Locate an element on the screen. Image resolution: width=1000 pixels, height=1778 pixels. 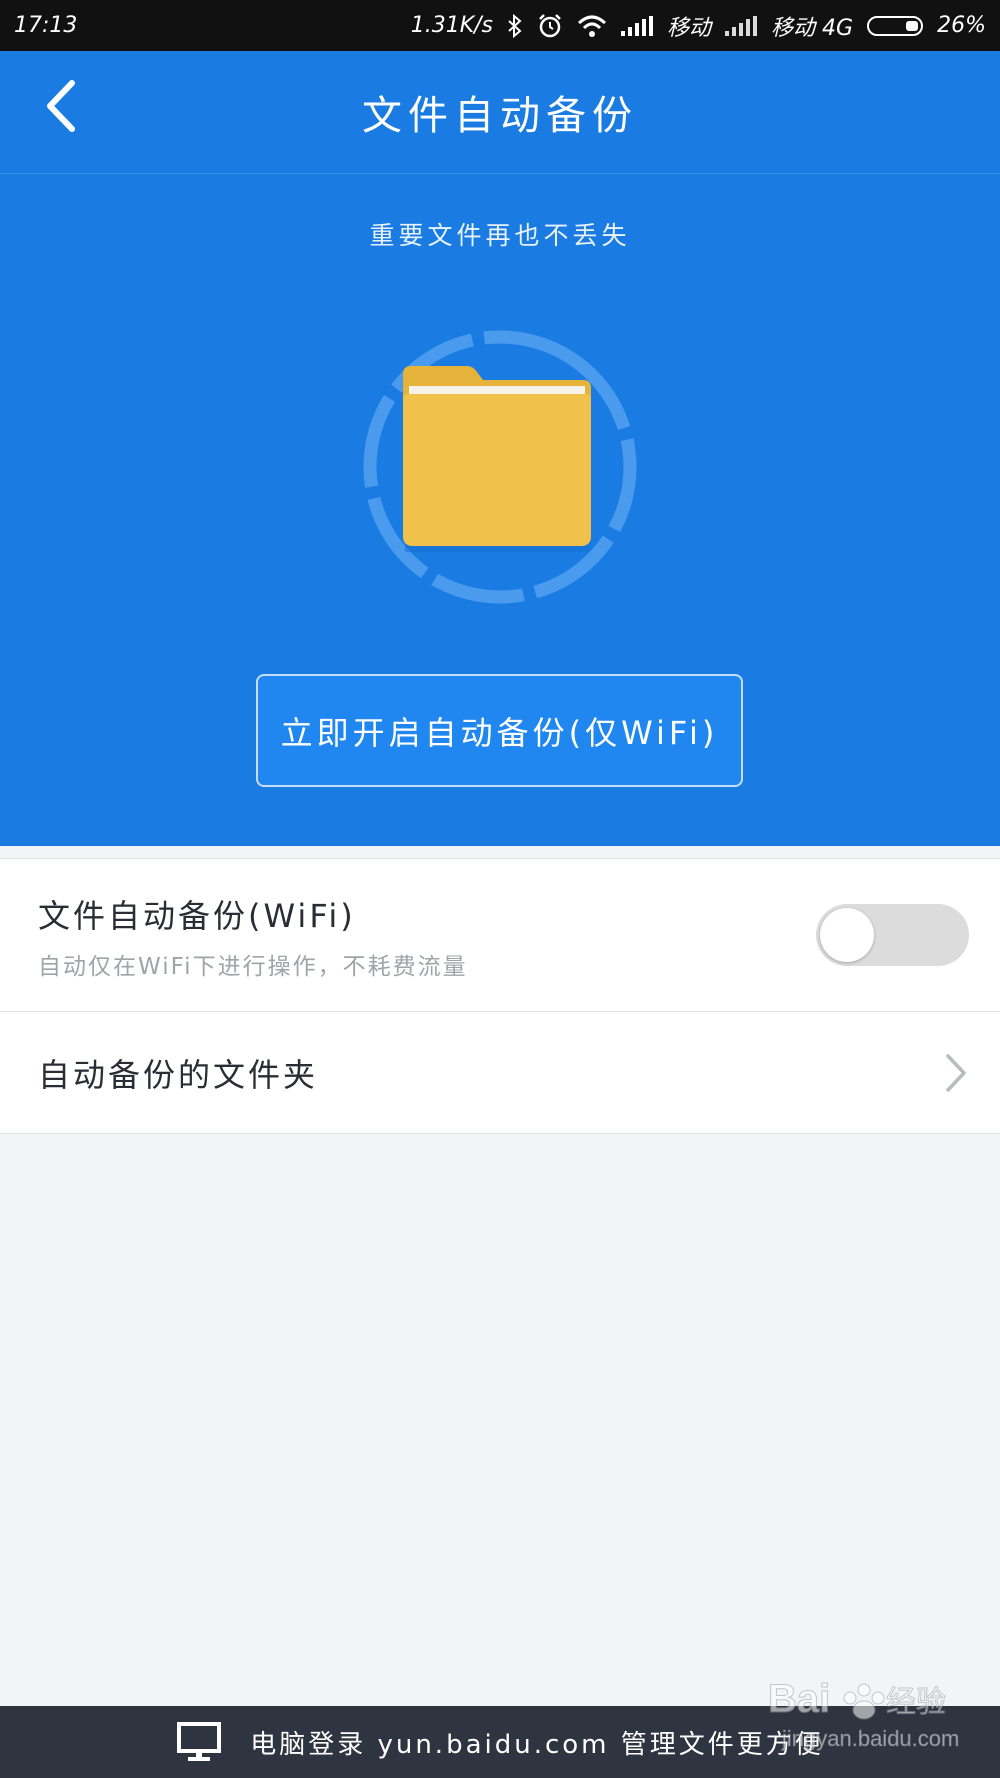
baidu-jingyan-watermark: Bai 经验 jingyan.baidu.com is located at coordinates (860, 1718).